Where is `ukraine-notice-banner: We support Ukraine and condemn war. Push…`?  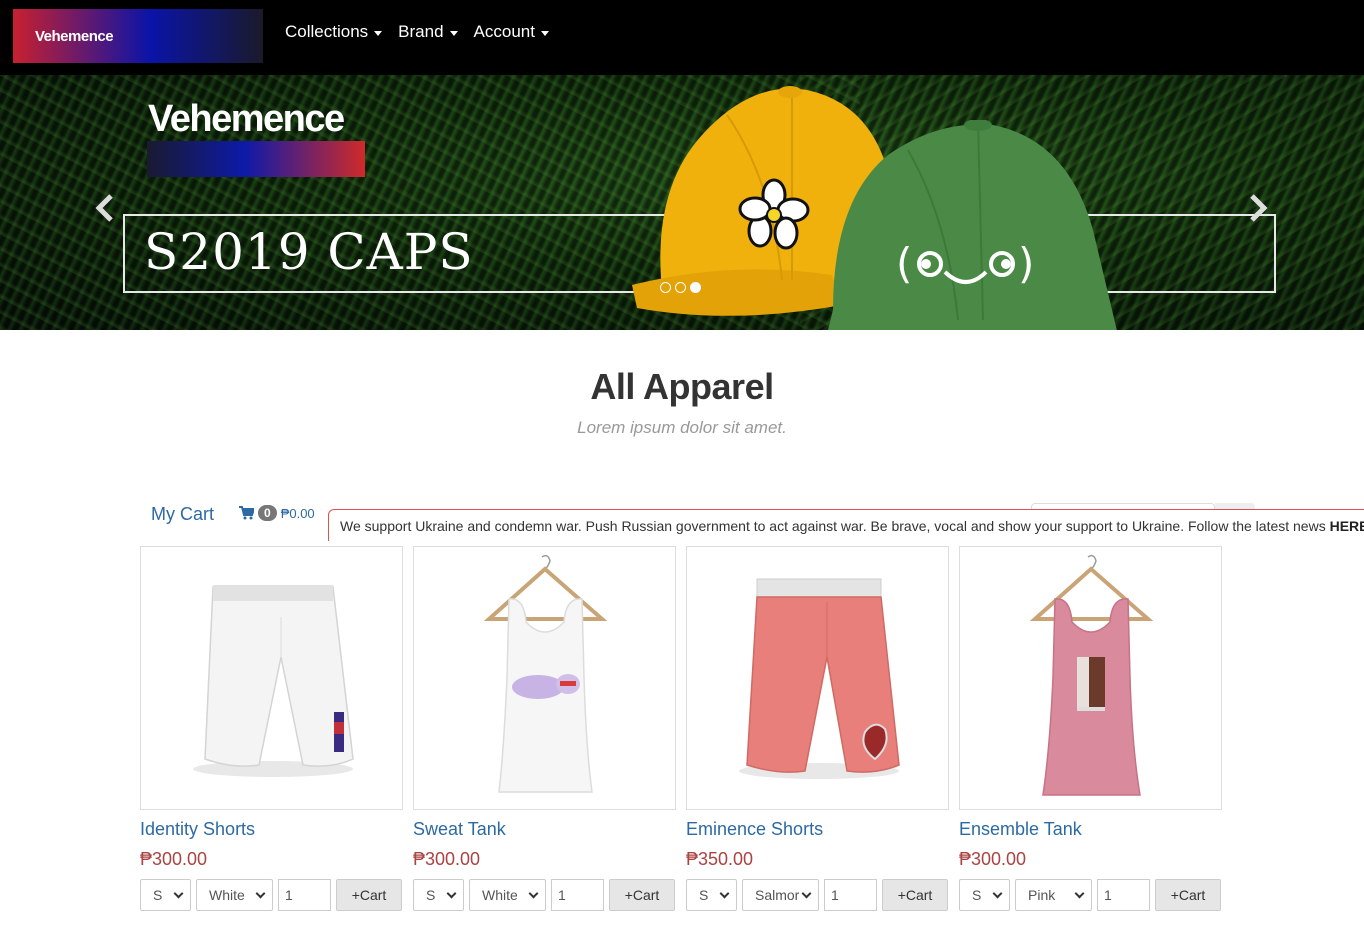 ukraine-notice-banner: We support Ukraine and condemn war. Push… is located at coordinates (846, 525).